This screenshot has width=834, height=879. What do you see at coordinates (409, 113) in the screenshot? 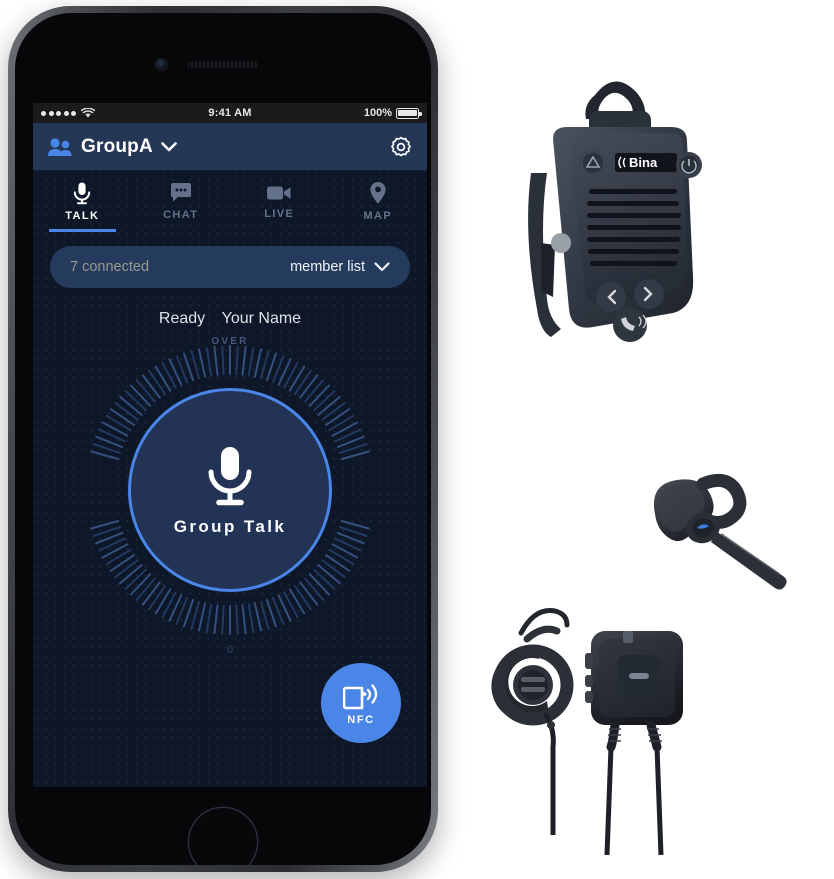
I see `battery-icon` at bounding box center [409, 113].